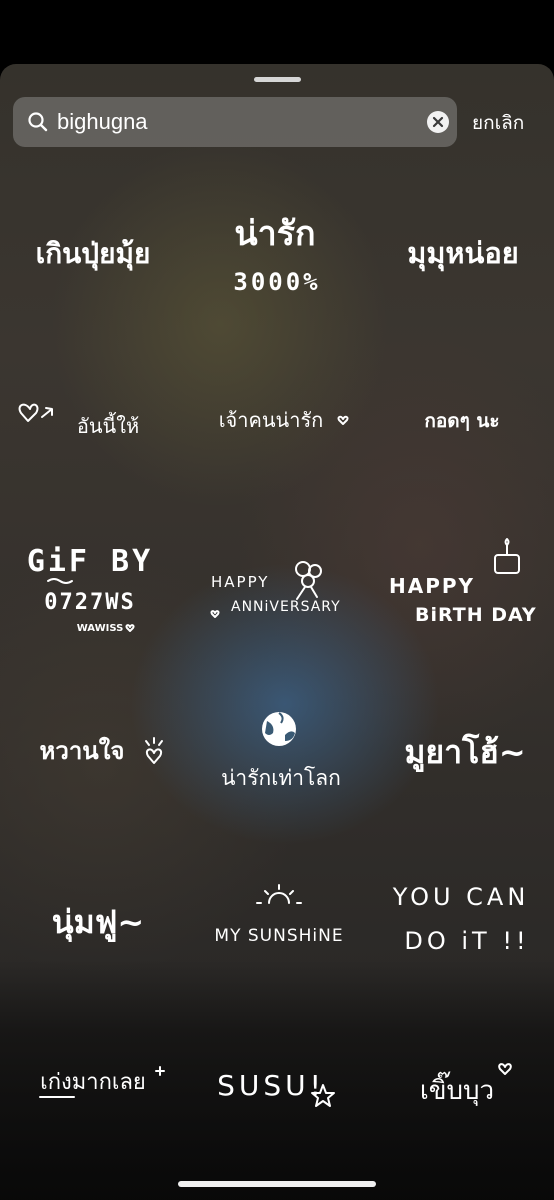  Describe the element at coordinates (277, 585) in the screenshot. I see `sticker-happy-anniversary: HAPPY ANNiVERSARY` at that location.